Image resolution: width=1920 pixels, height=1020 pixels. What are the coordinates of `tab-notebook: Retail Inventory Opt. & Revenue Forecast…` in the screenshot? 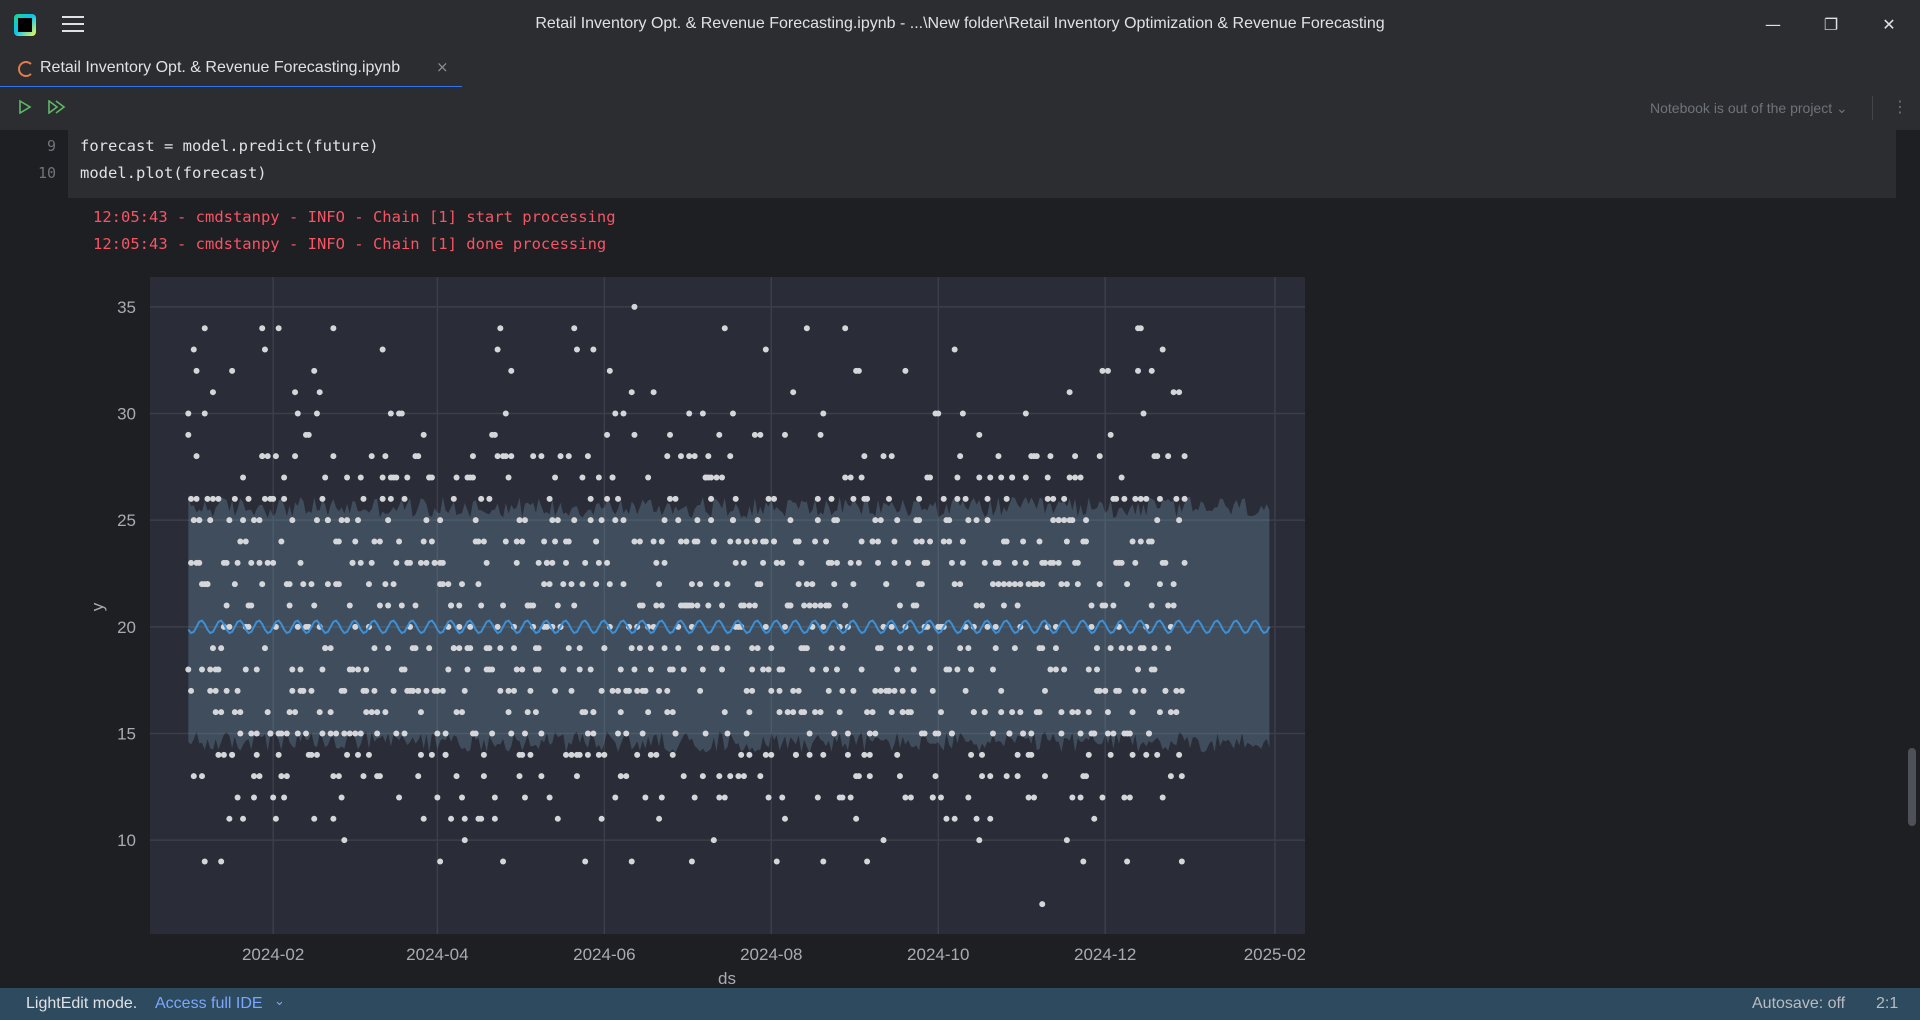 It's located at (231, 69).